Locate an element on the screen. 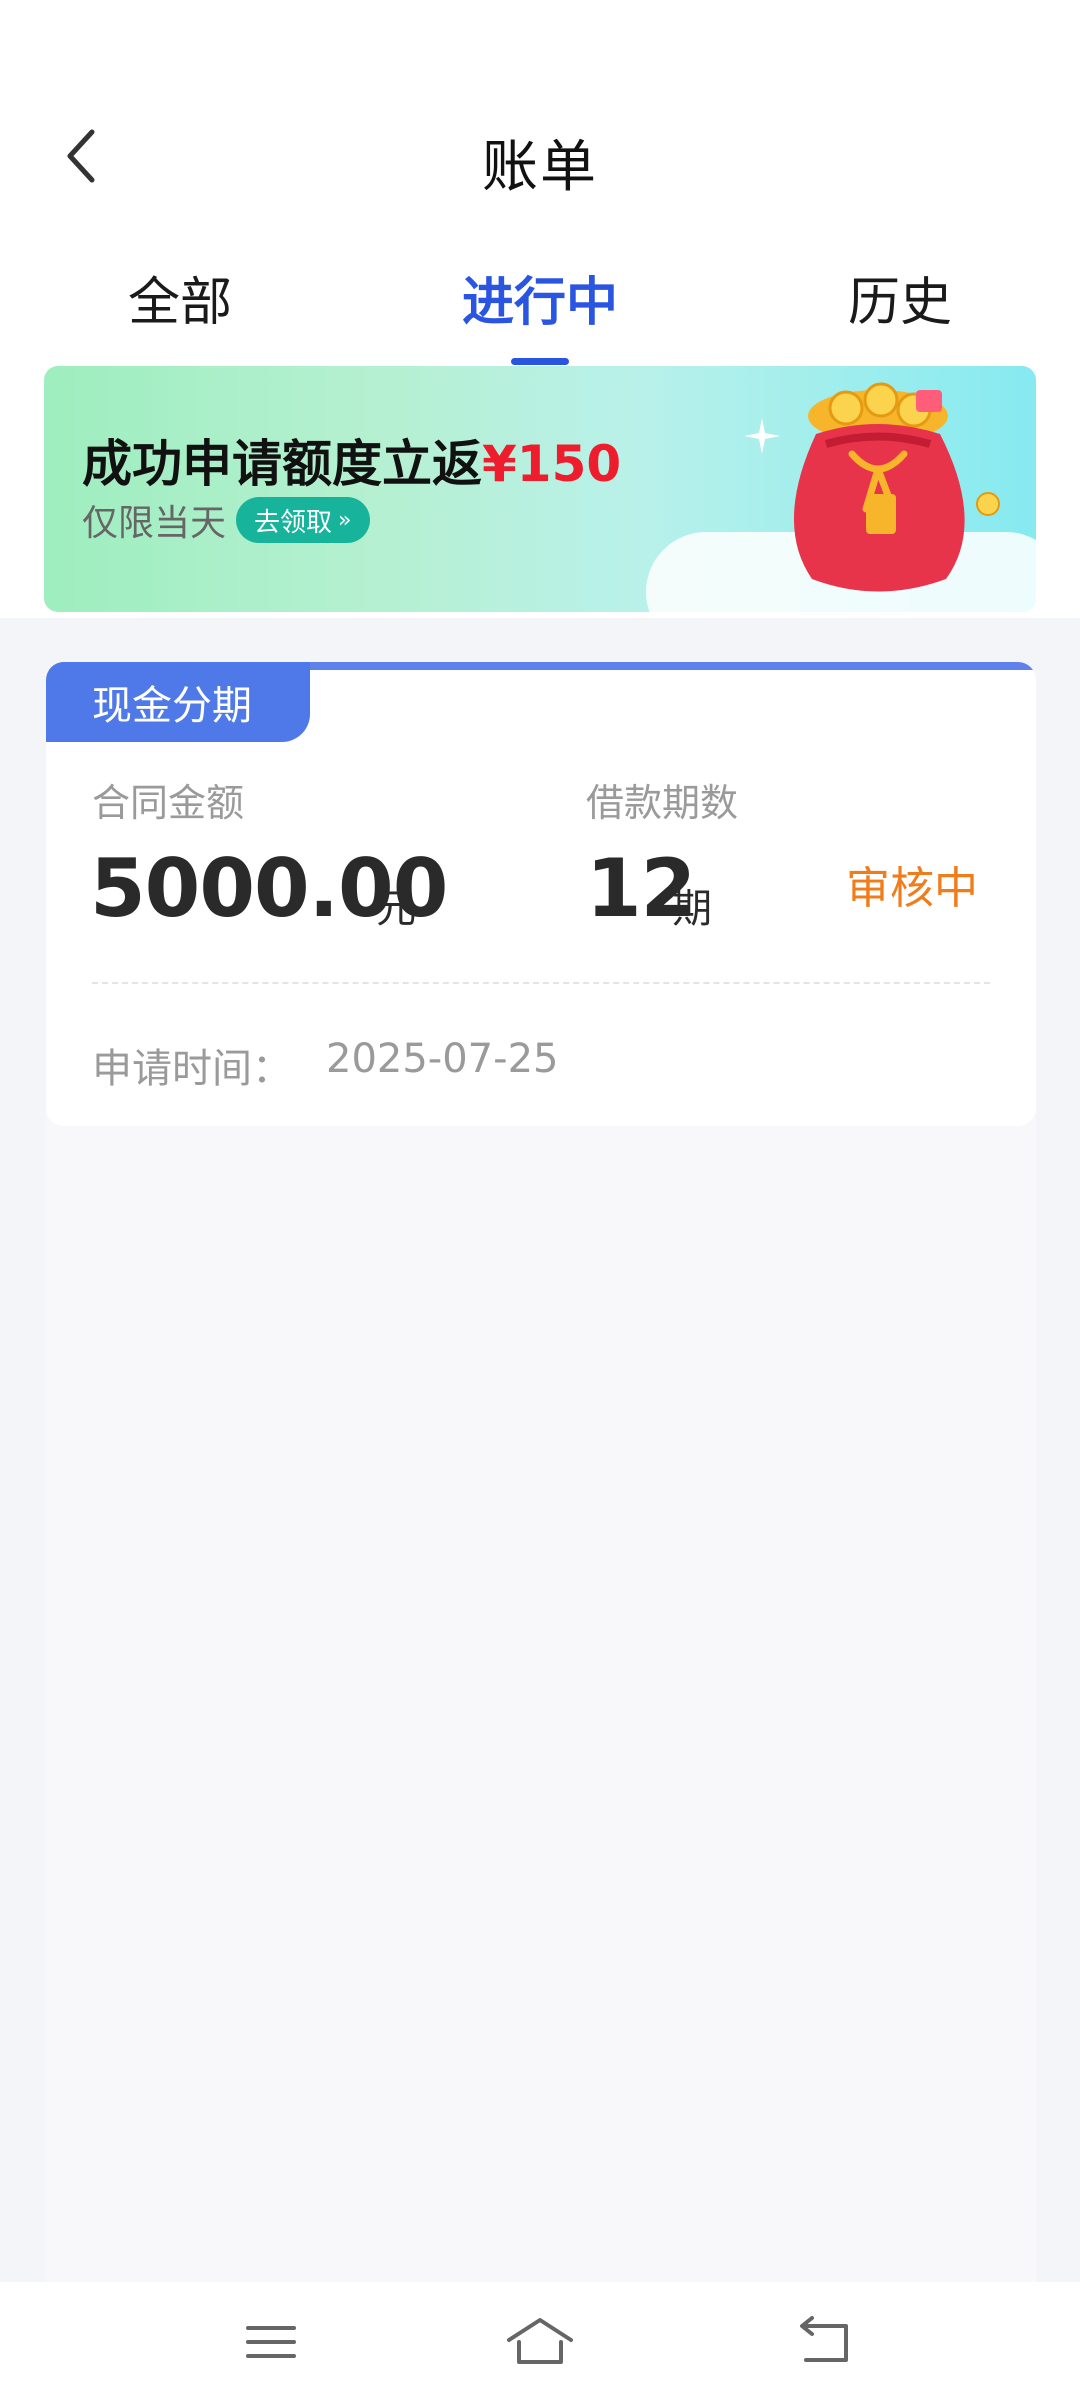 The image size is (1080, 2408). loan-type-tag: 现金分期 is located at coordinates (178, 702).